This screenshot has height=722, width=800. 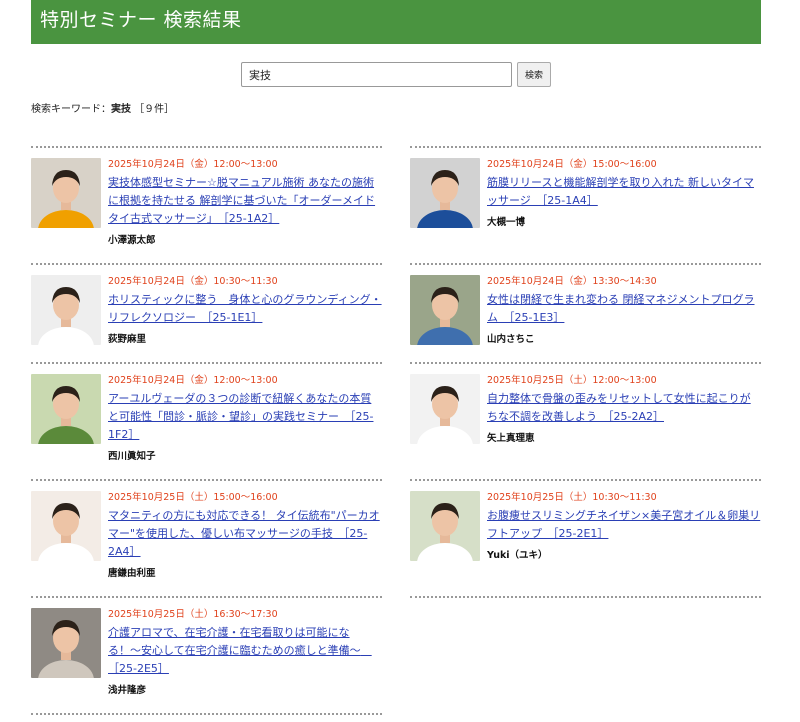 What do you see at coordinates (127, 690) in the screenshot?
I see `speaker-name: 浅井隆彦` at bounding box center [127, 690].